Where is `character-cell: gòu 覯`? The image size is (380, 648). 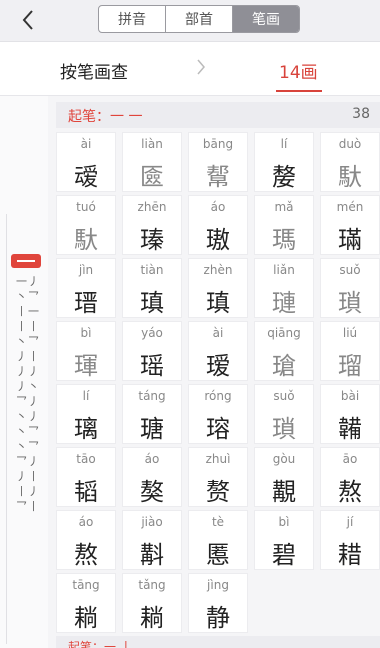 character-cell: gòu 覯 is located at coordinates (284, 477).